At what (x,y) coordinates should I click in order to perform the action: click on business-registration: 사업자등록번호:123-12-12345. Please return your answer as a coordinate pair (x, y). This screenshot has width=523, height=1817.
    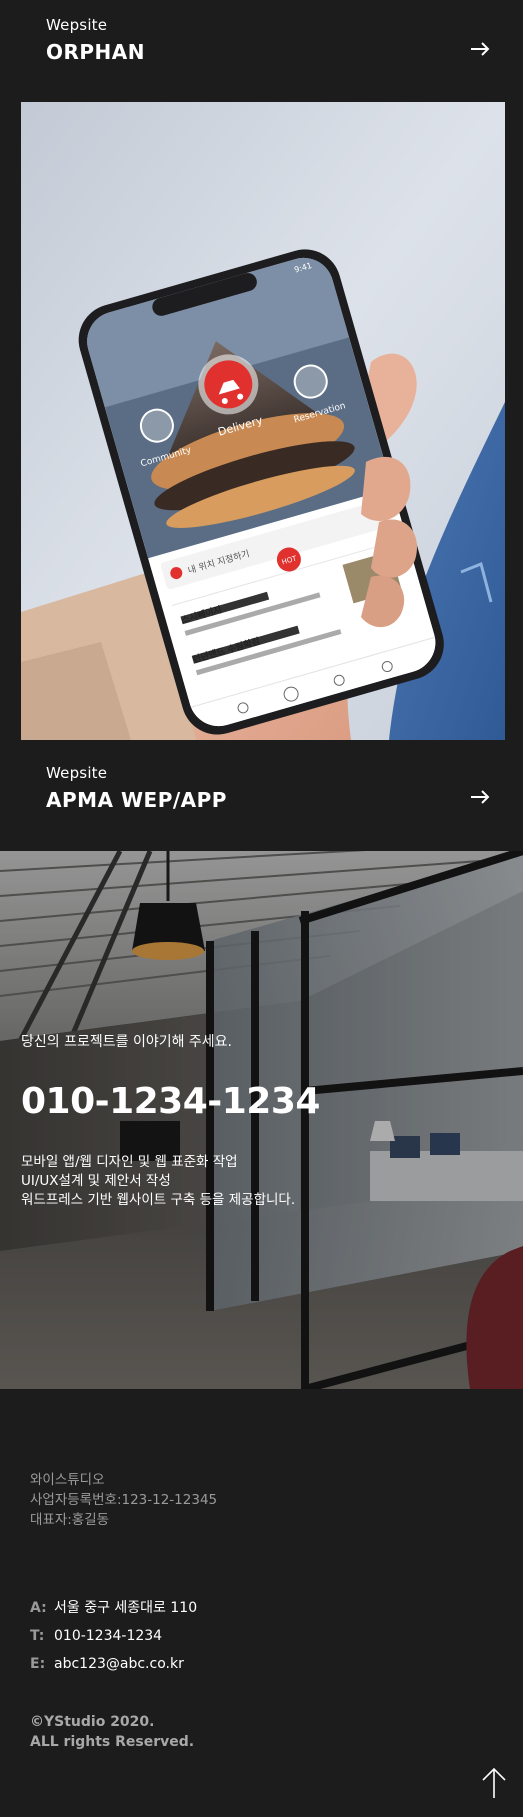
    Looking at the image, I should click on (124, 1500).